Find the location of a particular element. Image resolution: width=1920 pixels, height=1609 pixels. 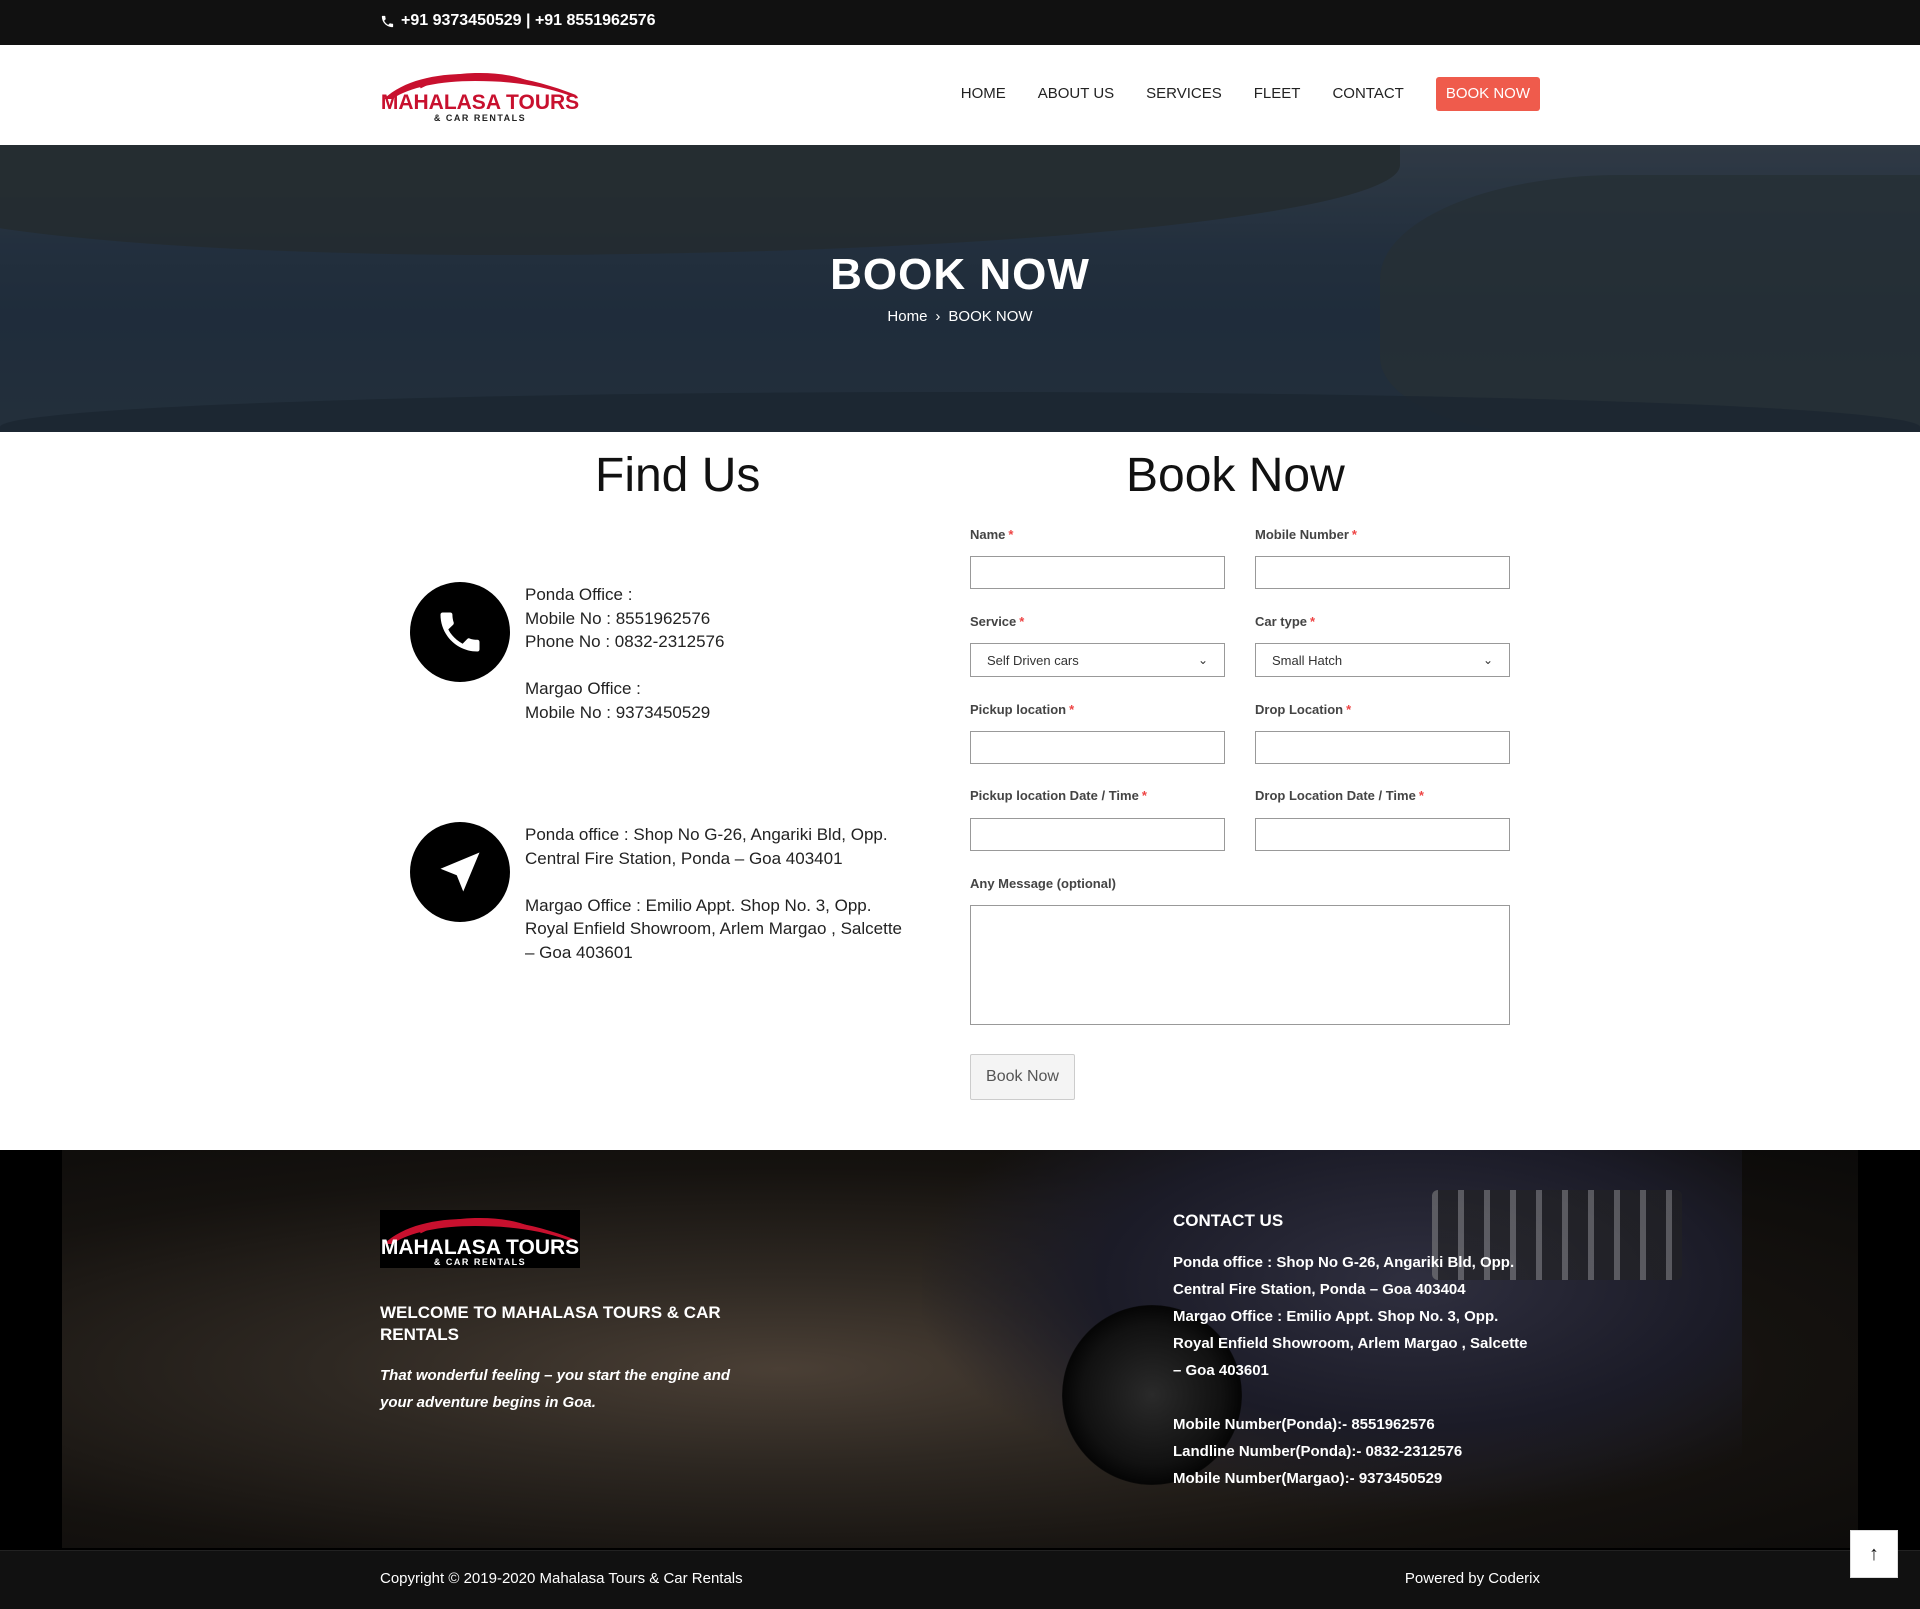

pickup-datetime-label: Pickup location Date / Time * is located at coordinates (1058, 795).